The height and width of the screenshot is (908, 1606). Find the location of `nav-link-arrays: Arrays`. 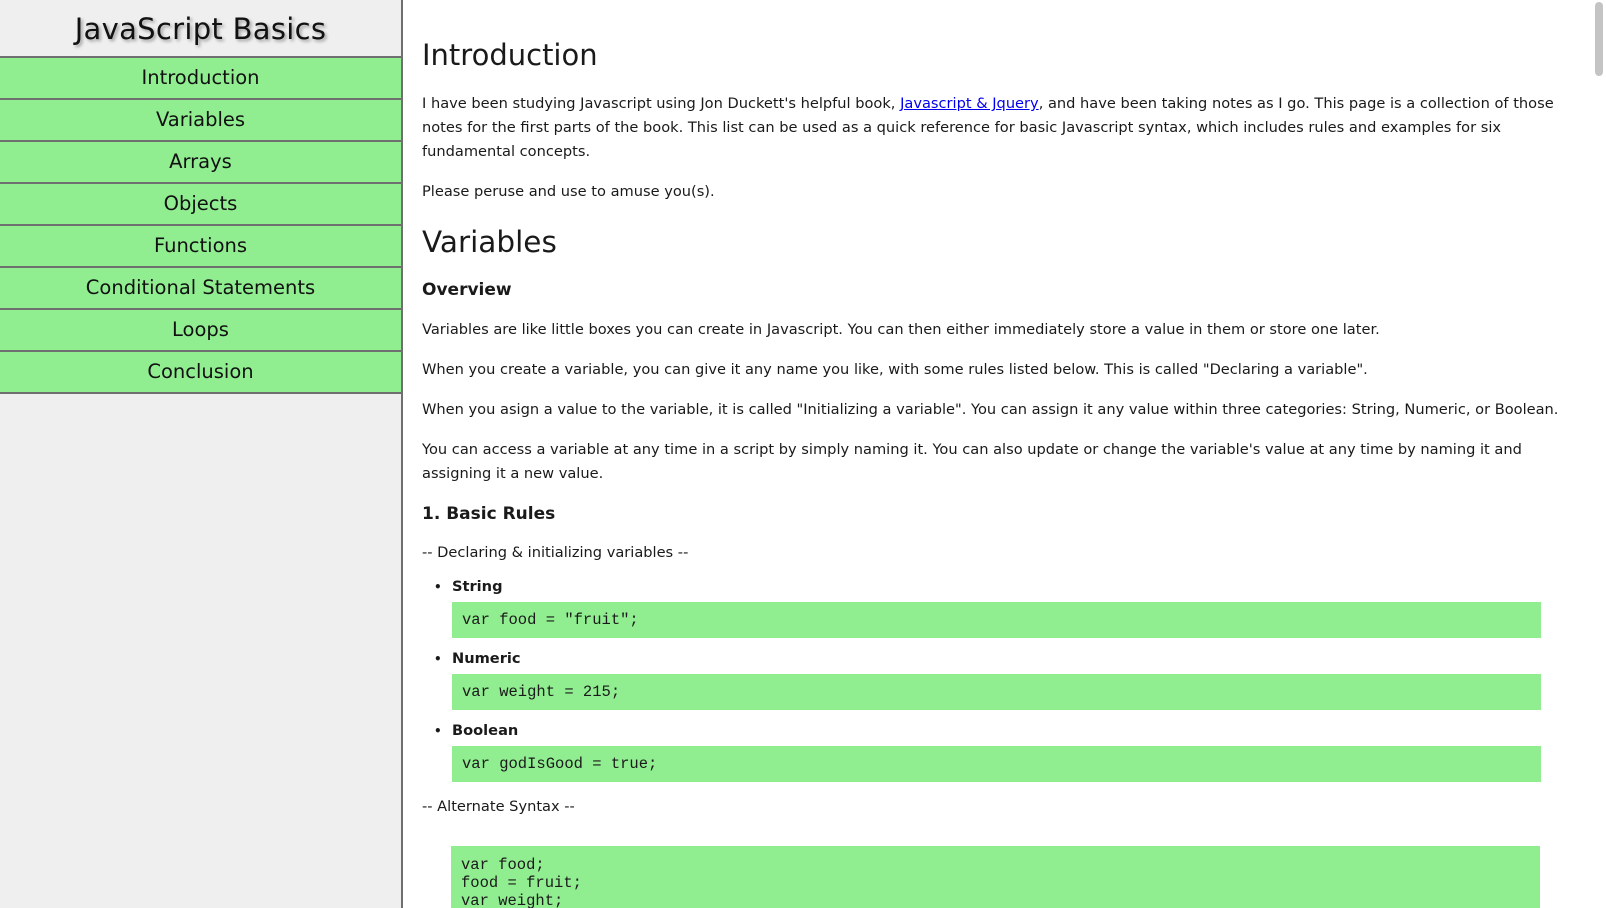

nav-link-arrays: Arrays is located at coordinates (200, 163).